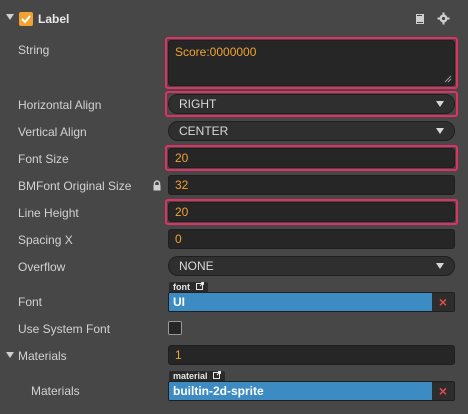 The height and width of the screenshot is (414, 468). I want to click on bmfont-original-size-input: 32, so click(311, 185).